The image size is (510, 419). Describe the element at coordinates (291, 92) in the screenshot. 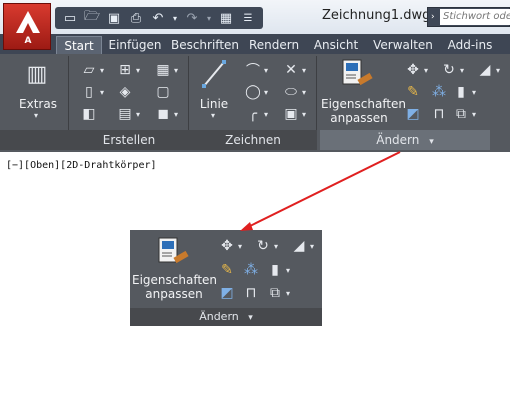

I see `ellipse-icon: ⬭` at that location.